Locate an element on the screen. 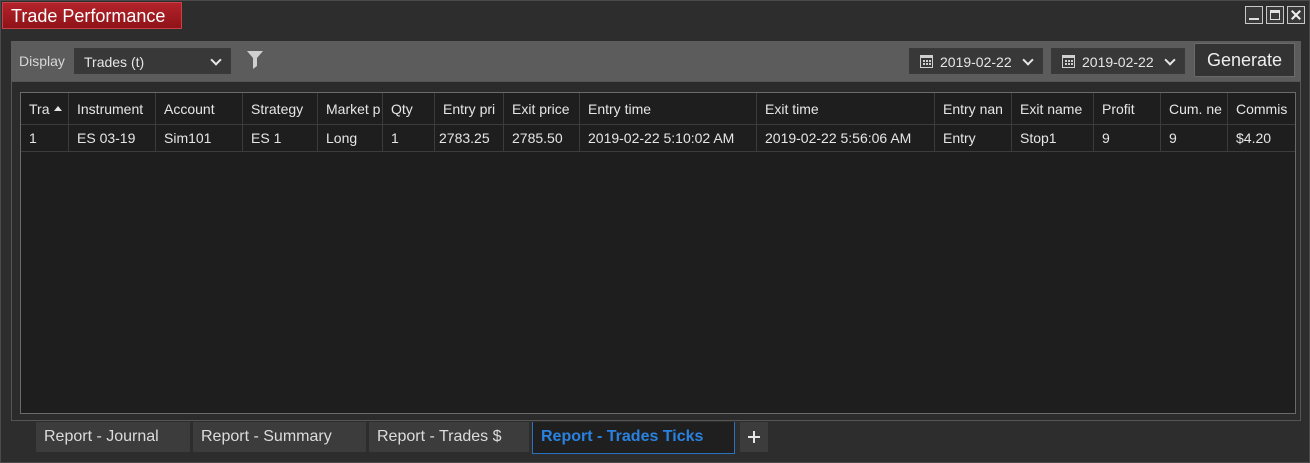  display-select: Trades (t) is located at coordinates (152, 61).